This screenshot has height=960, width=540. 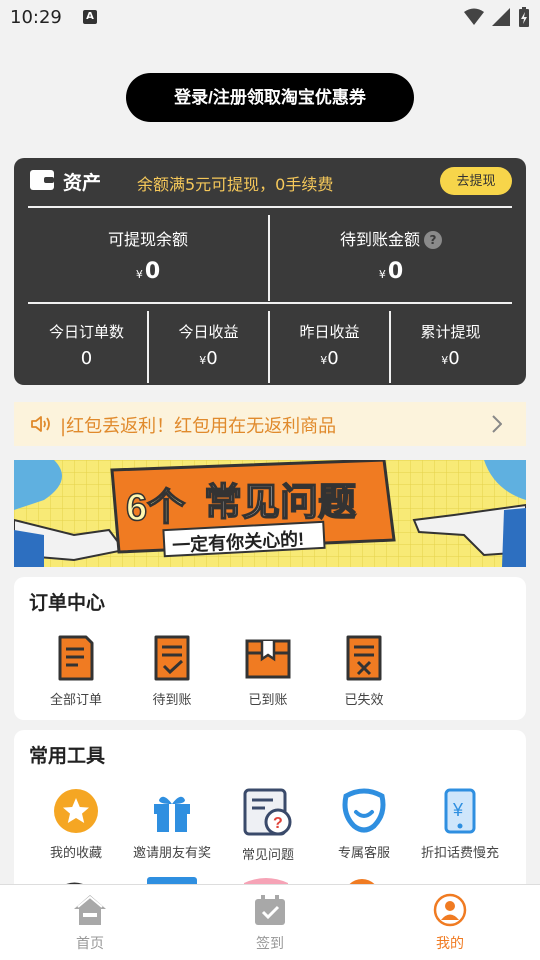 I want to click on stat-value-today-income: ¥0, so click(x=208, y=358).